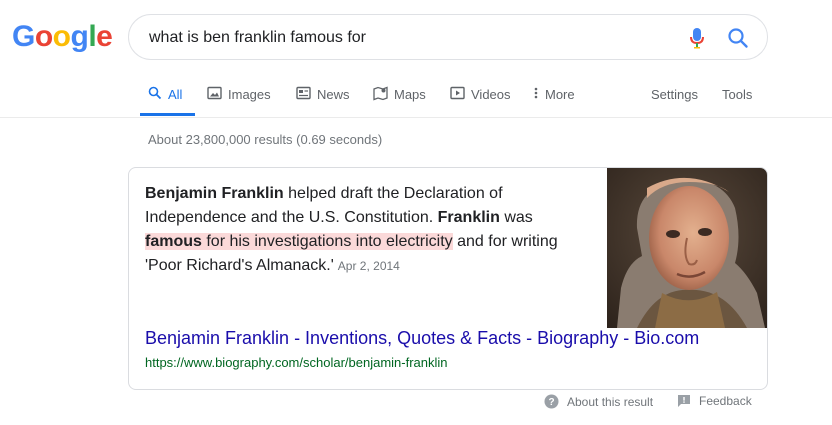  I want to click on logo-letter: G, so click(23, 36).